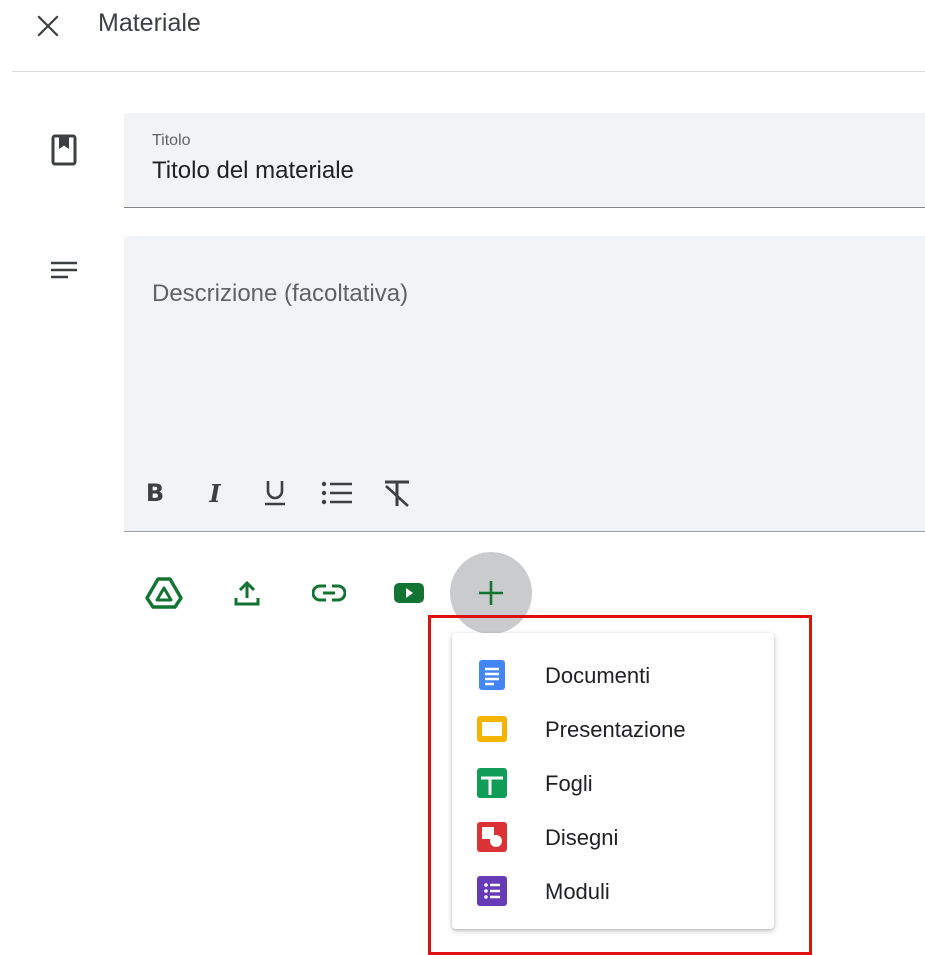 This screenshot has width=925, height=955. I want to click on title-label: Titolo, so click(171, 140).